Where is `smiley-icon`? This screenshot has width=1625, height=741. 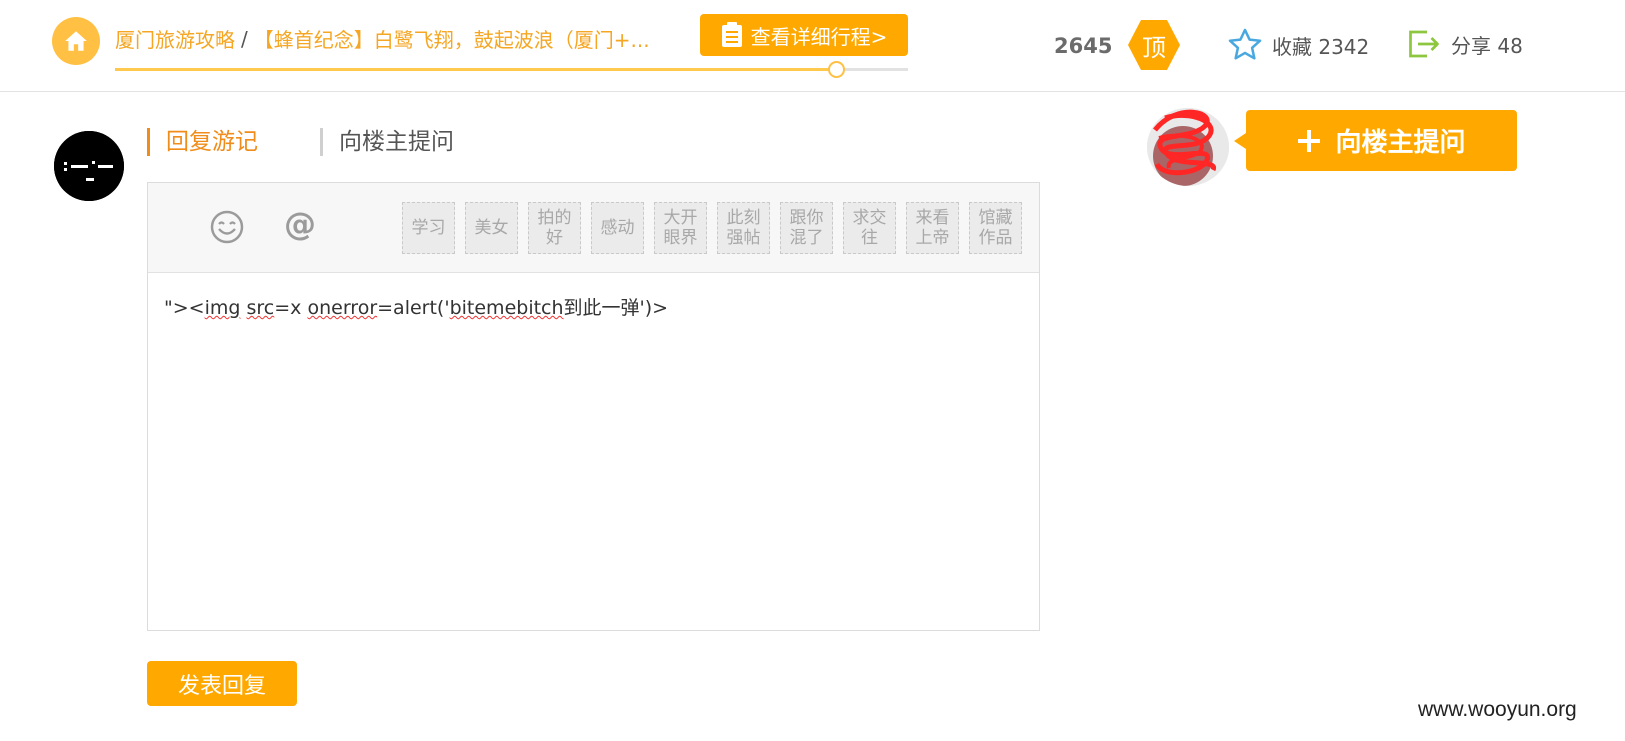 smiley-icon is located at coordinates (227, 227).